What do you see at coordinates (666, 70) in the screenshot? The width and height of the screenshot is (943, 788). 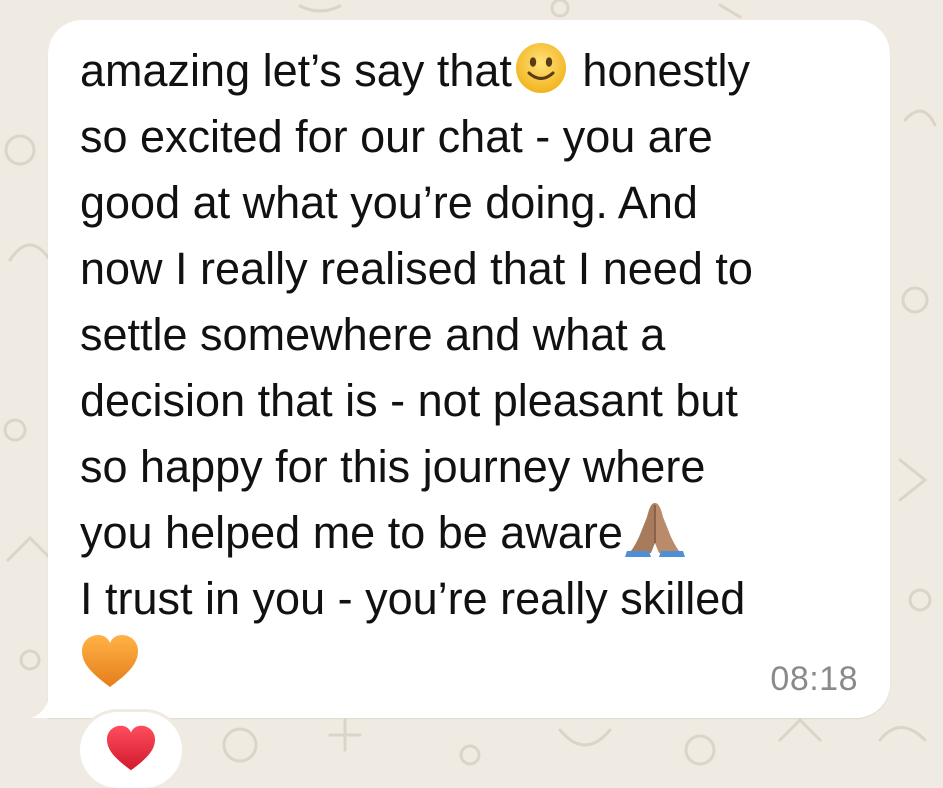 I see `message-line-1b-text: honestly` at bounding box center [666, 70].